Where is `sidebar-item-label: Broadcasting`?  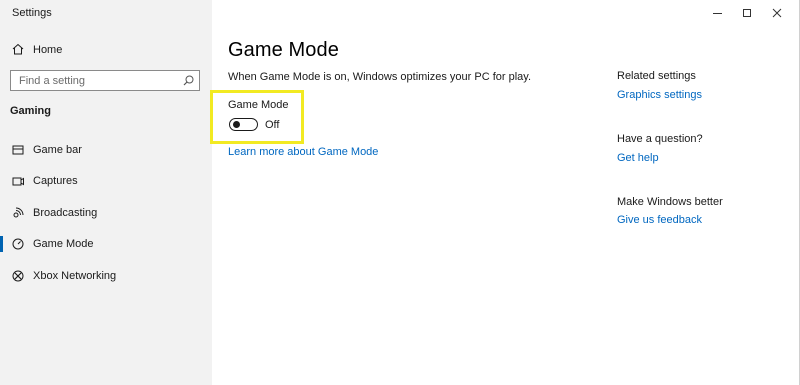
sidebar-item-label: Broadcasting is located at coordinates (65, 213).